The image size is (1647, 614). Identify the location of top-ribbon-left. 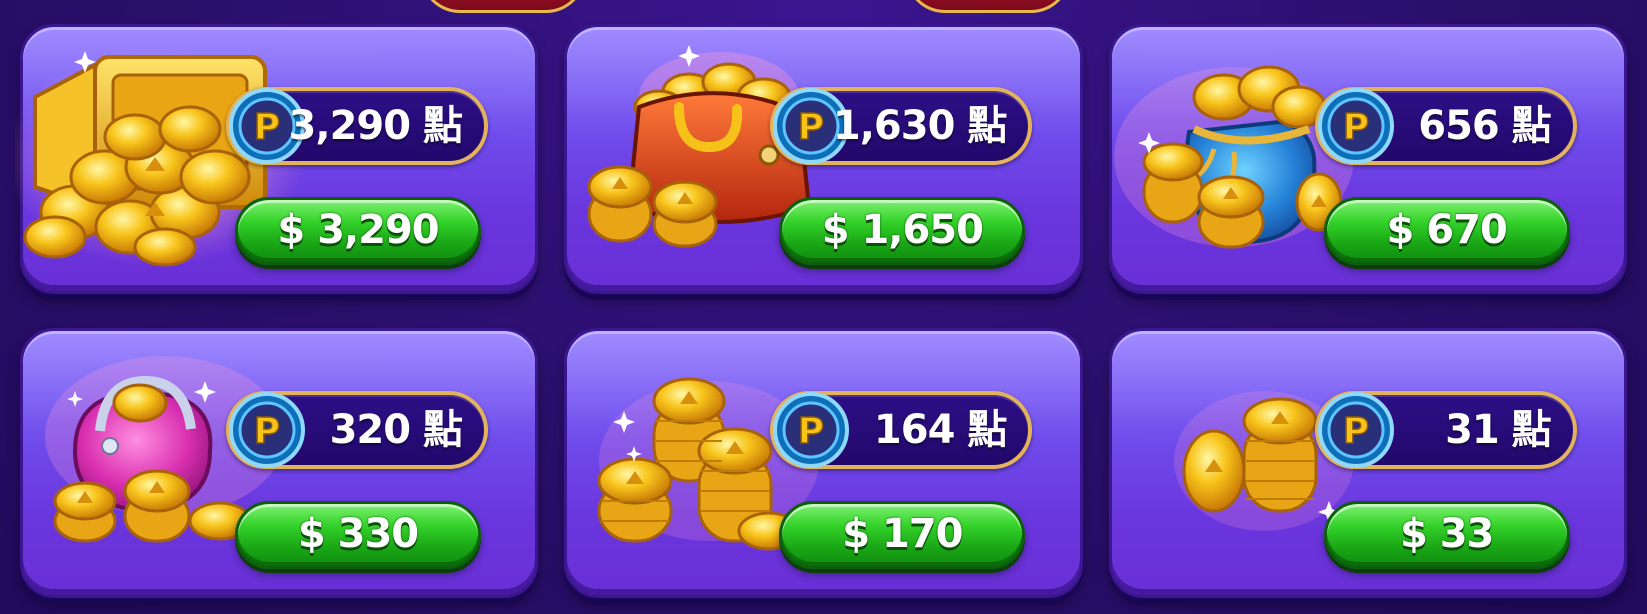
(503, 6).